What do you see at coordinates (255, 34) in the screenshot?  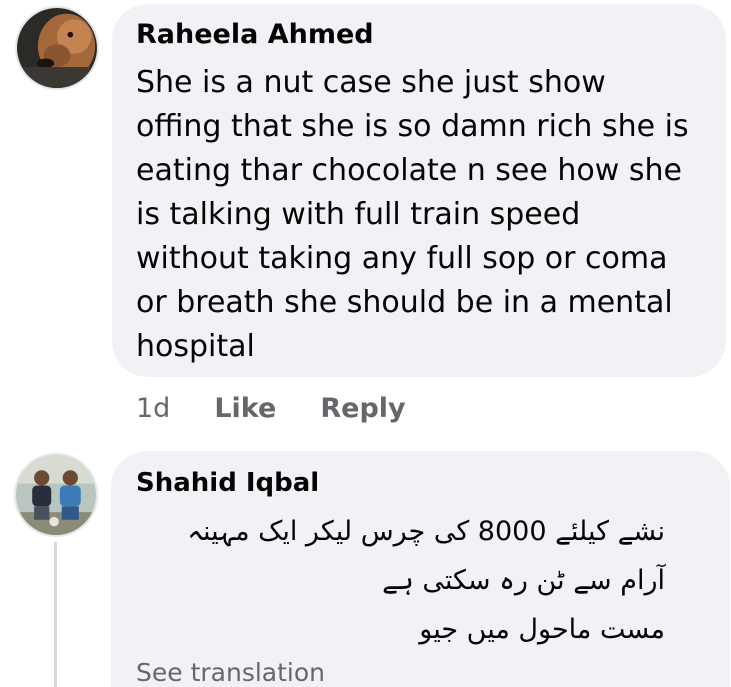 I see `comment-author-name: Raheela Ahmed` at bounding box center [255, 34].